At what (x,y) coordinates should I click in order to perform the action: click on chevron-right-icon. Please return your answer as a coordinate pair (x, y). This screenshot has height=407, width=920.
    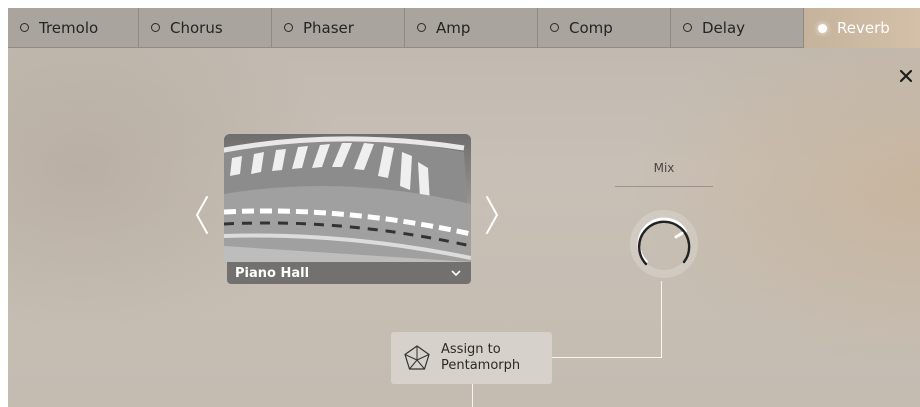
    Looking at the image, I should click on (492, 215).